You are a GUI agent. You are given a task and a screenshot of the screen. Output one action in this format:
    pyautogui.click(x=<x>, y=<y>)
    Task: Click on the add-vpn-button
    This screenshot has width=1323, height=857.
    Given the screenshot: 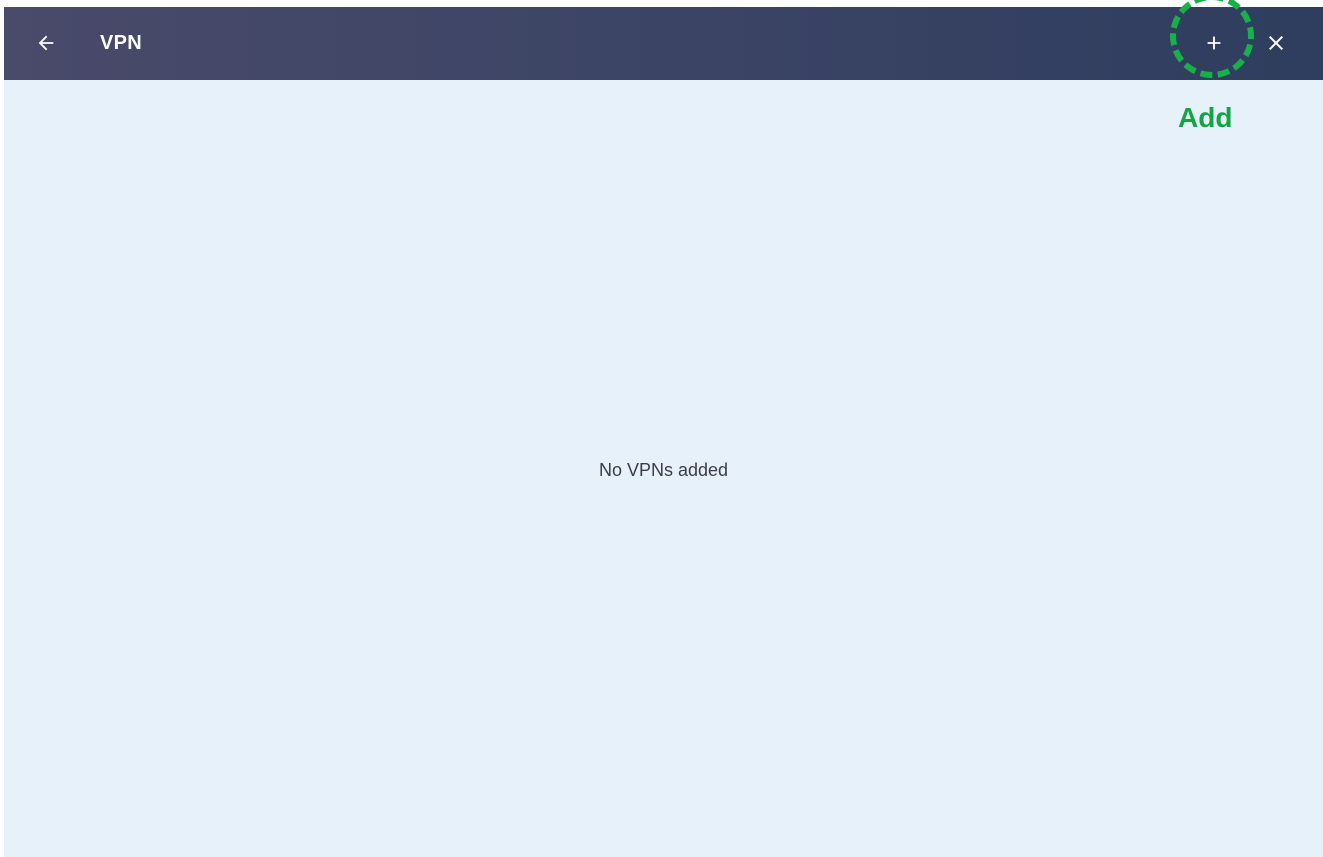 What is the action you would take?
    pyautogui.click(x=1214, y=43)
    